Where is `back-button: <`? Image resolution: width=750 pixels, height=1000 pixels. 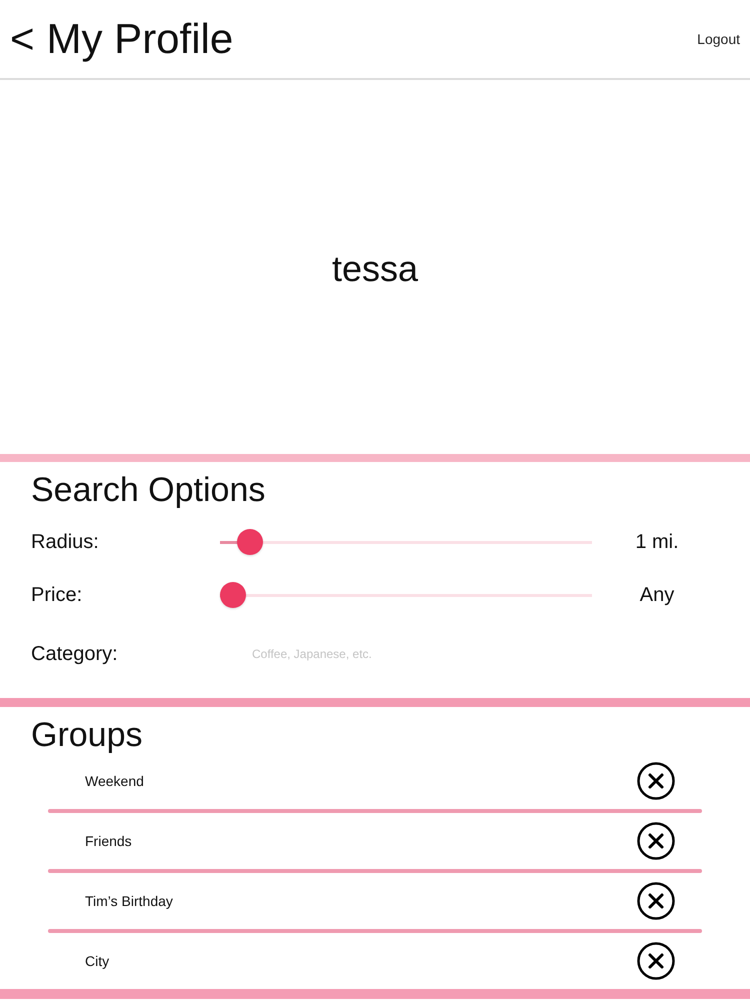 back-button: < is located at coordinates (22, 39).